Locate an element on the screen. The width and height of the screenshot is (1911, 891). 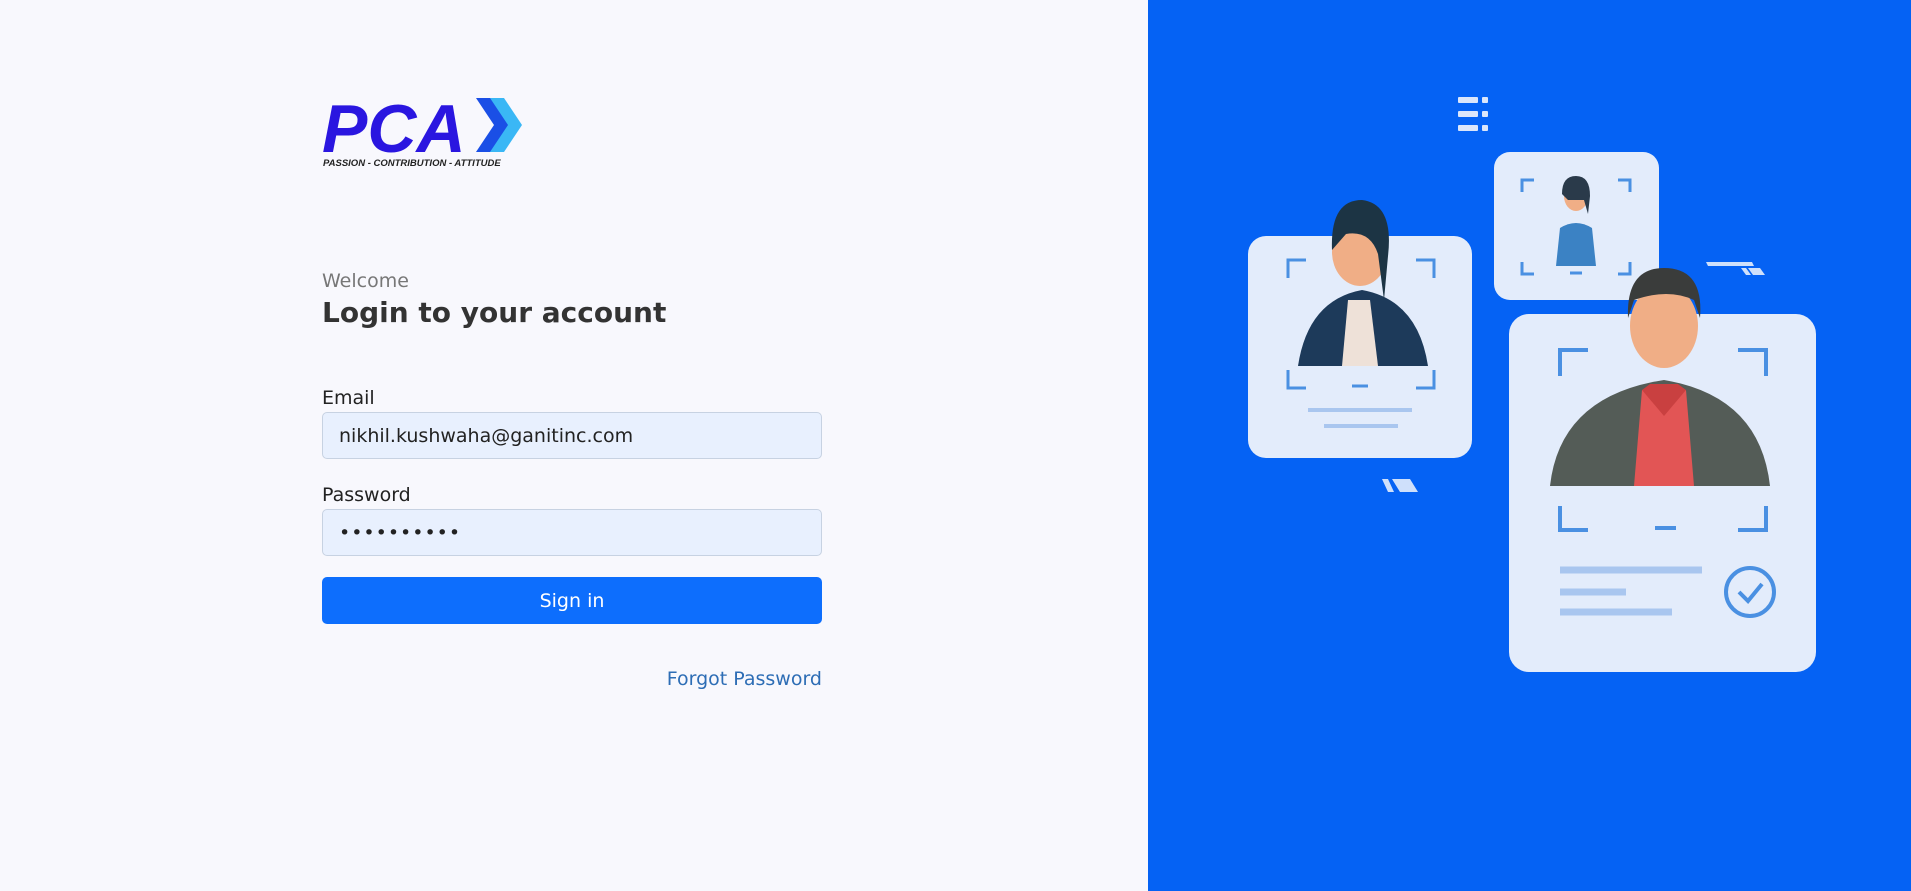
pca-logo: PCA PASSION - CONTRIBUTION - ATTITUDE is located at coordinates (429, 131).